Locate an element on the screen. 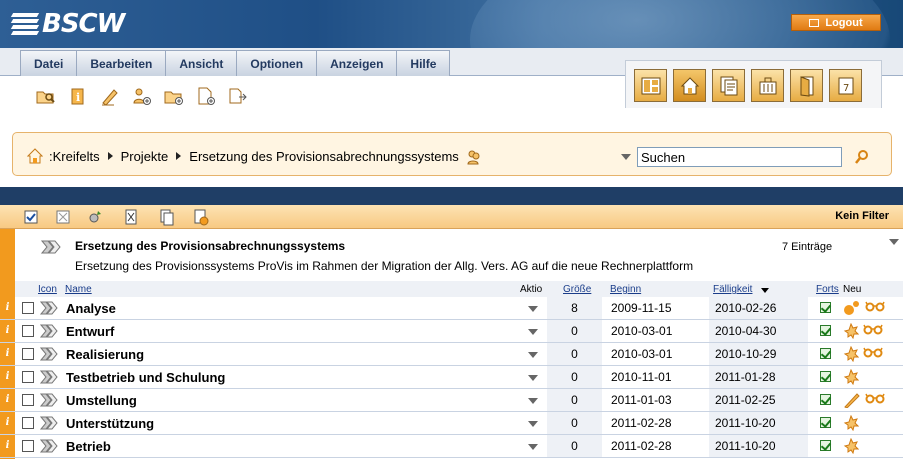 Image resolution: width=903 pixels, height=459 pixels. menu-datei: Datei is located at coordinates (49, 63).